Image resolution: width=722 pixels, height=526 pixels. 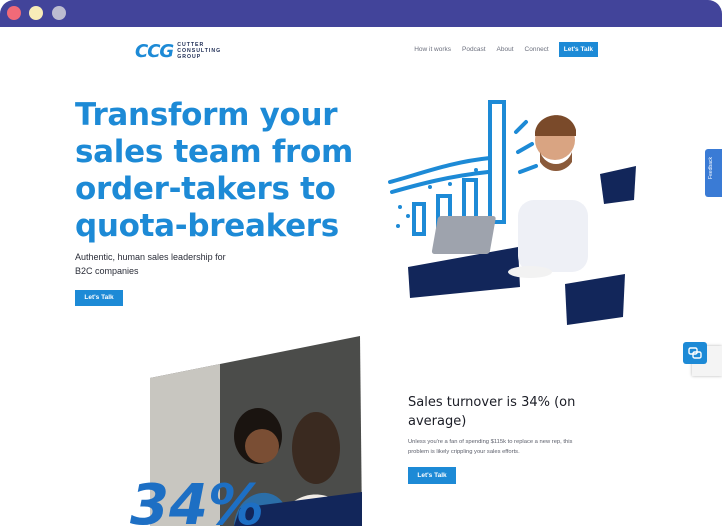 I want to click on chat-button, so click(x=695, y=353).